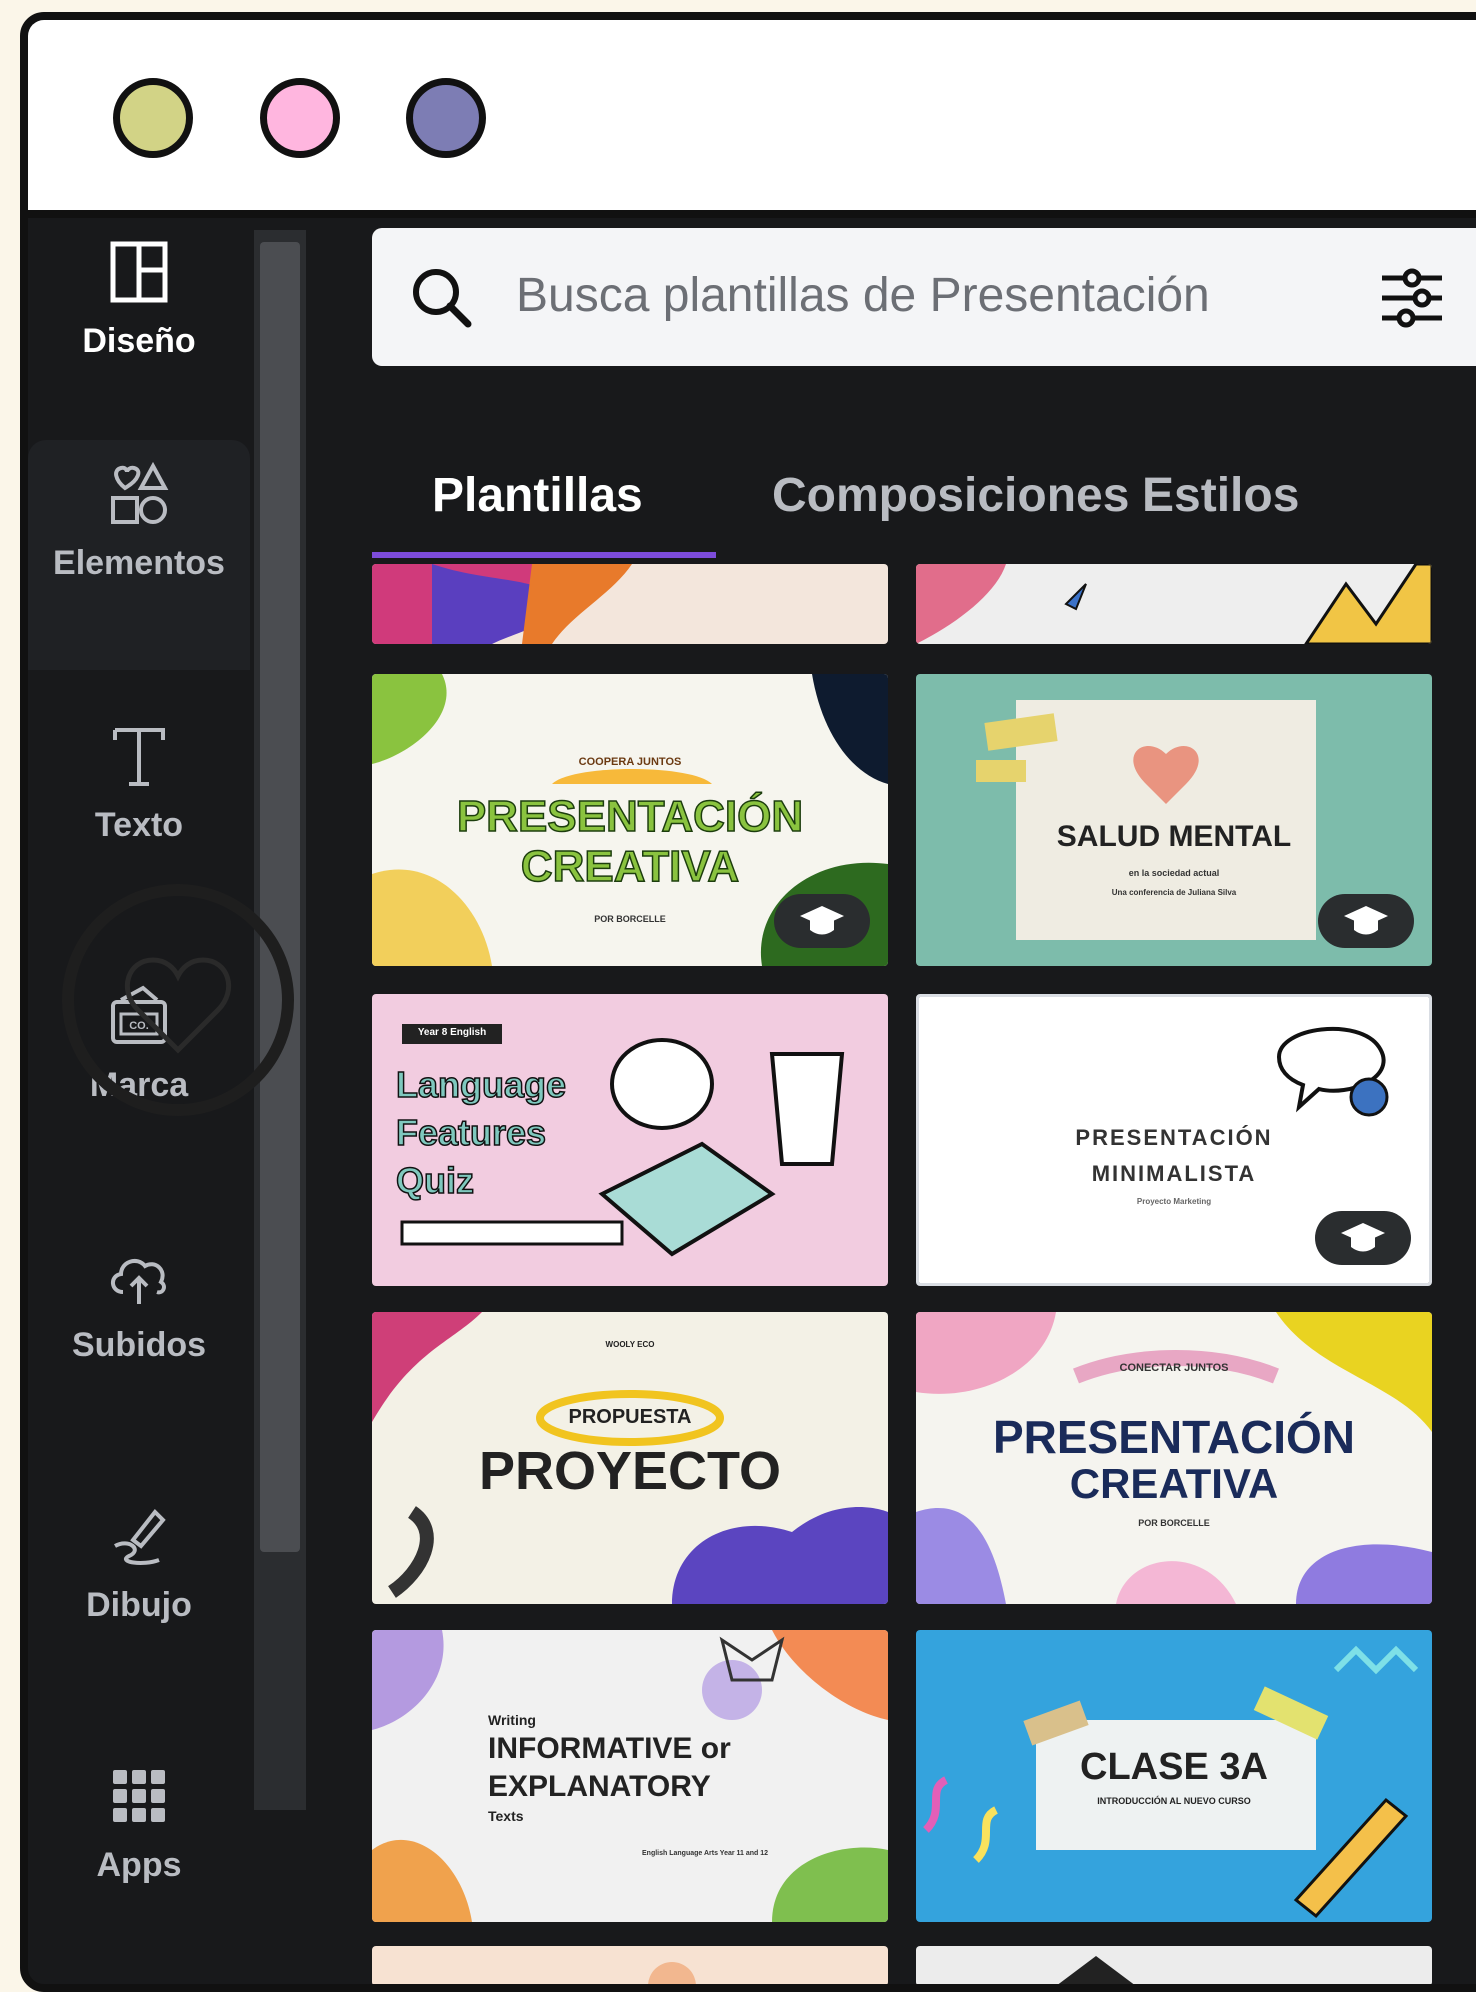 The image size is (1476, 1992). I want to click on sidebar-item-subidos: Subidos, so click(139, 1337).